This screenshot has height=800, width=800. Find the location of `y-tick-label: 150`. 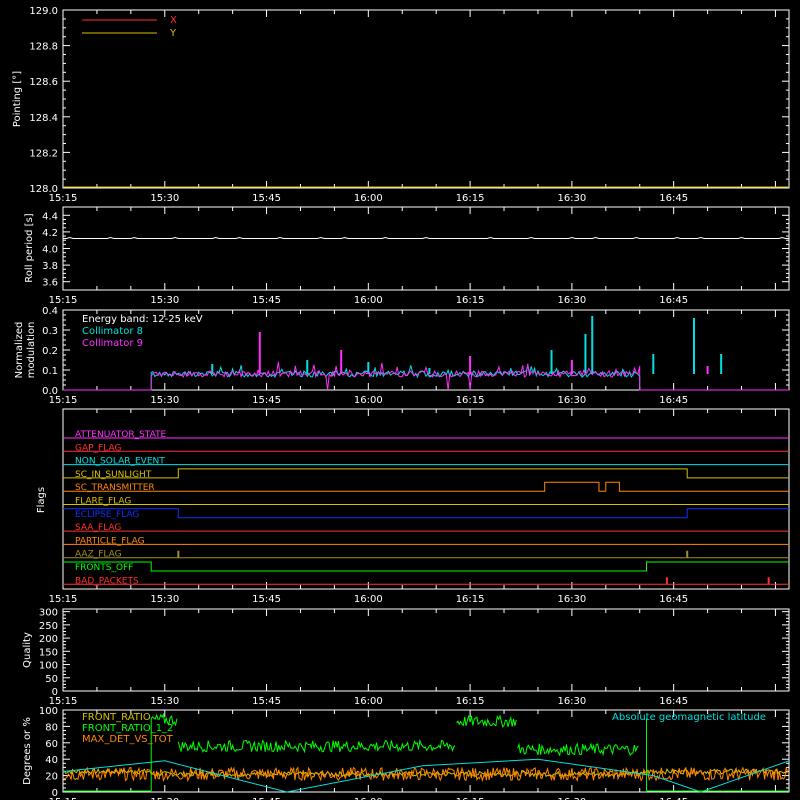

y-tick-label: 150 is located at coordinates (48, 652).